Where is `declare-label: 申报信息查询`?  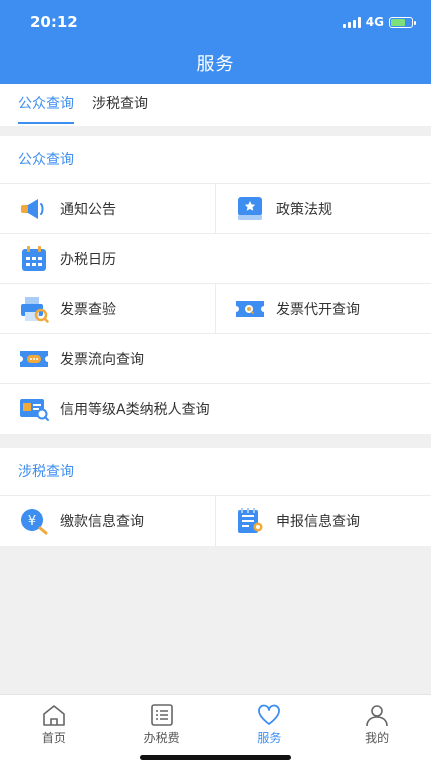
declare-label: 申报信息查询 is located at coordinates (318, 522).